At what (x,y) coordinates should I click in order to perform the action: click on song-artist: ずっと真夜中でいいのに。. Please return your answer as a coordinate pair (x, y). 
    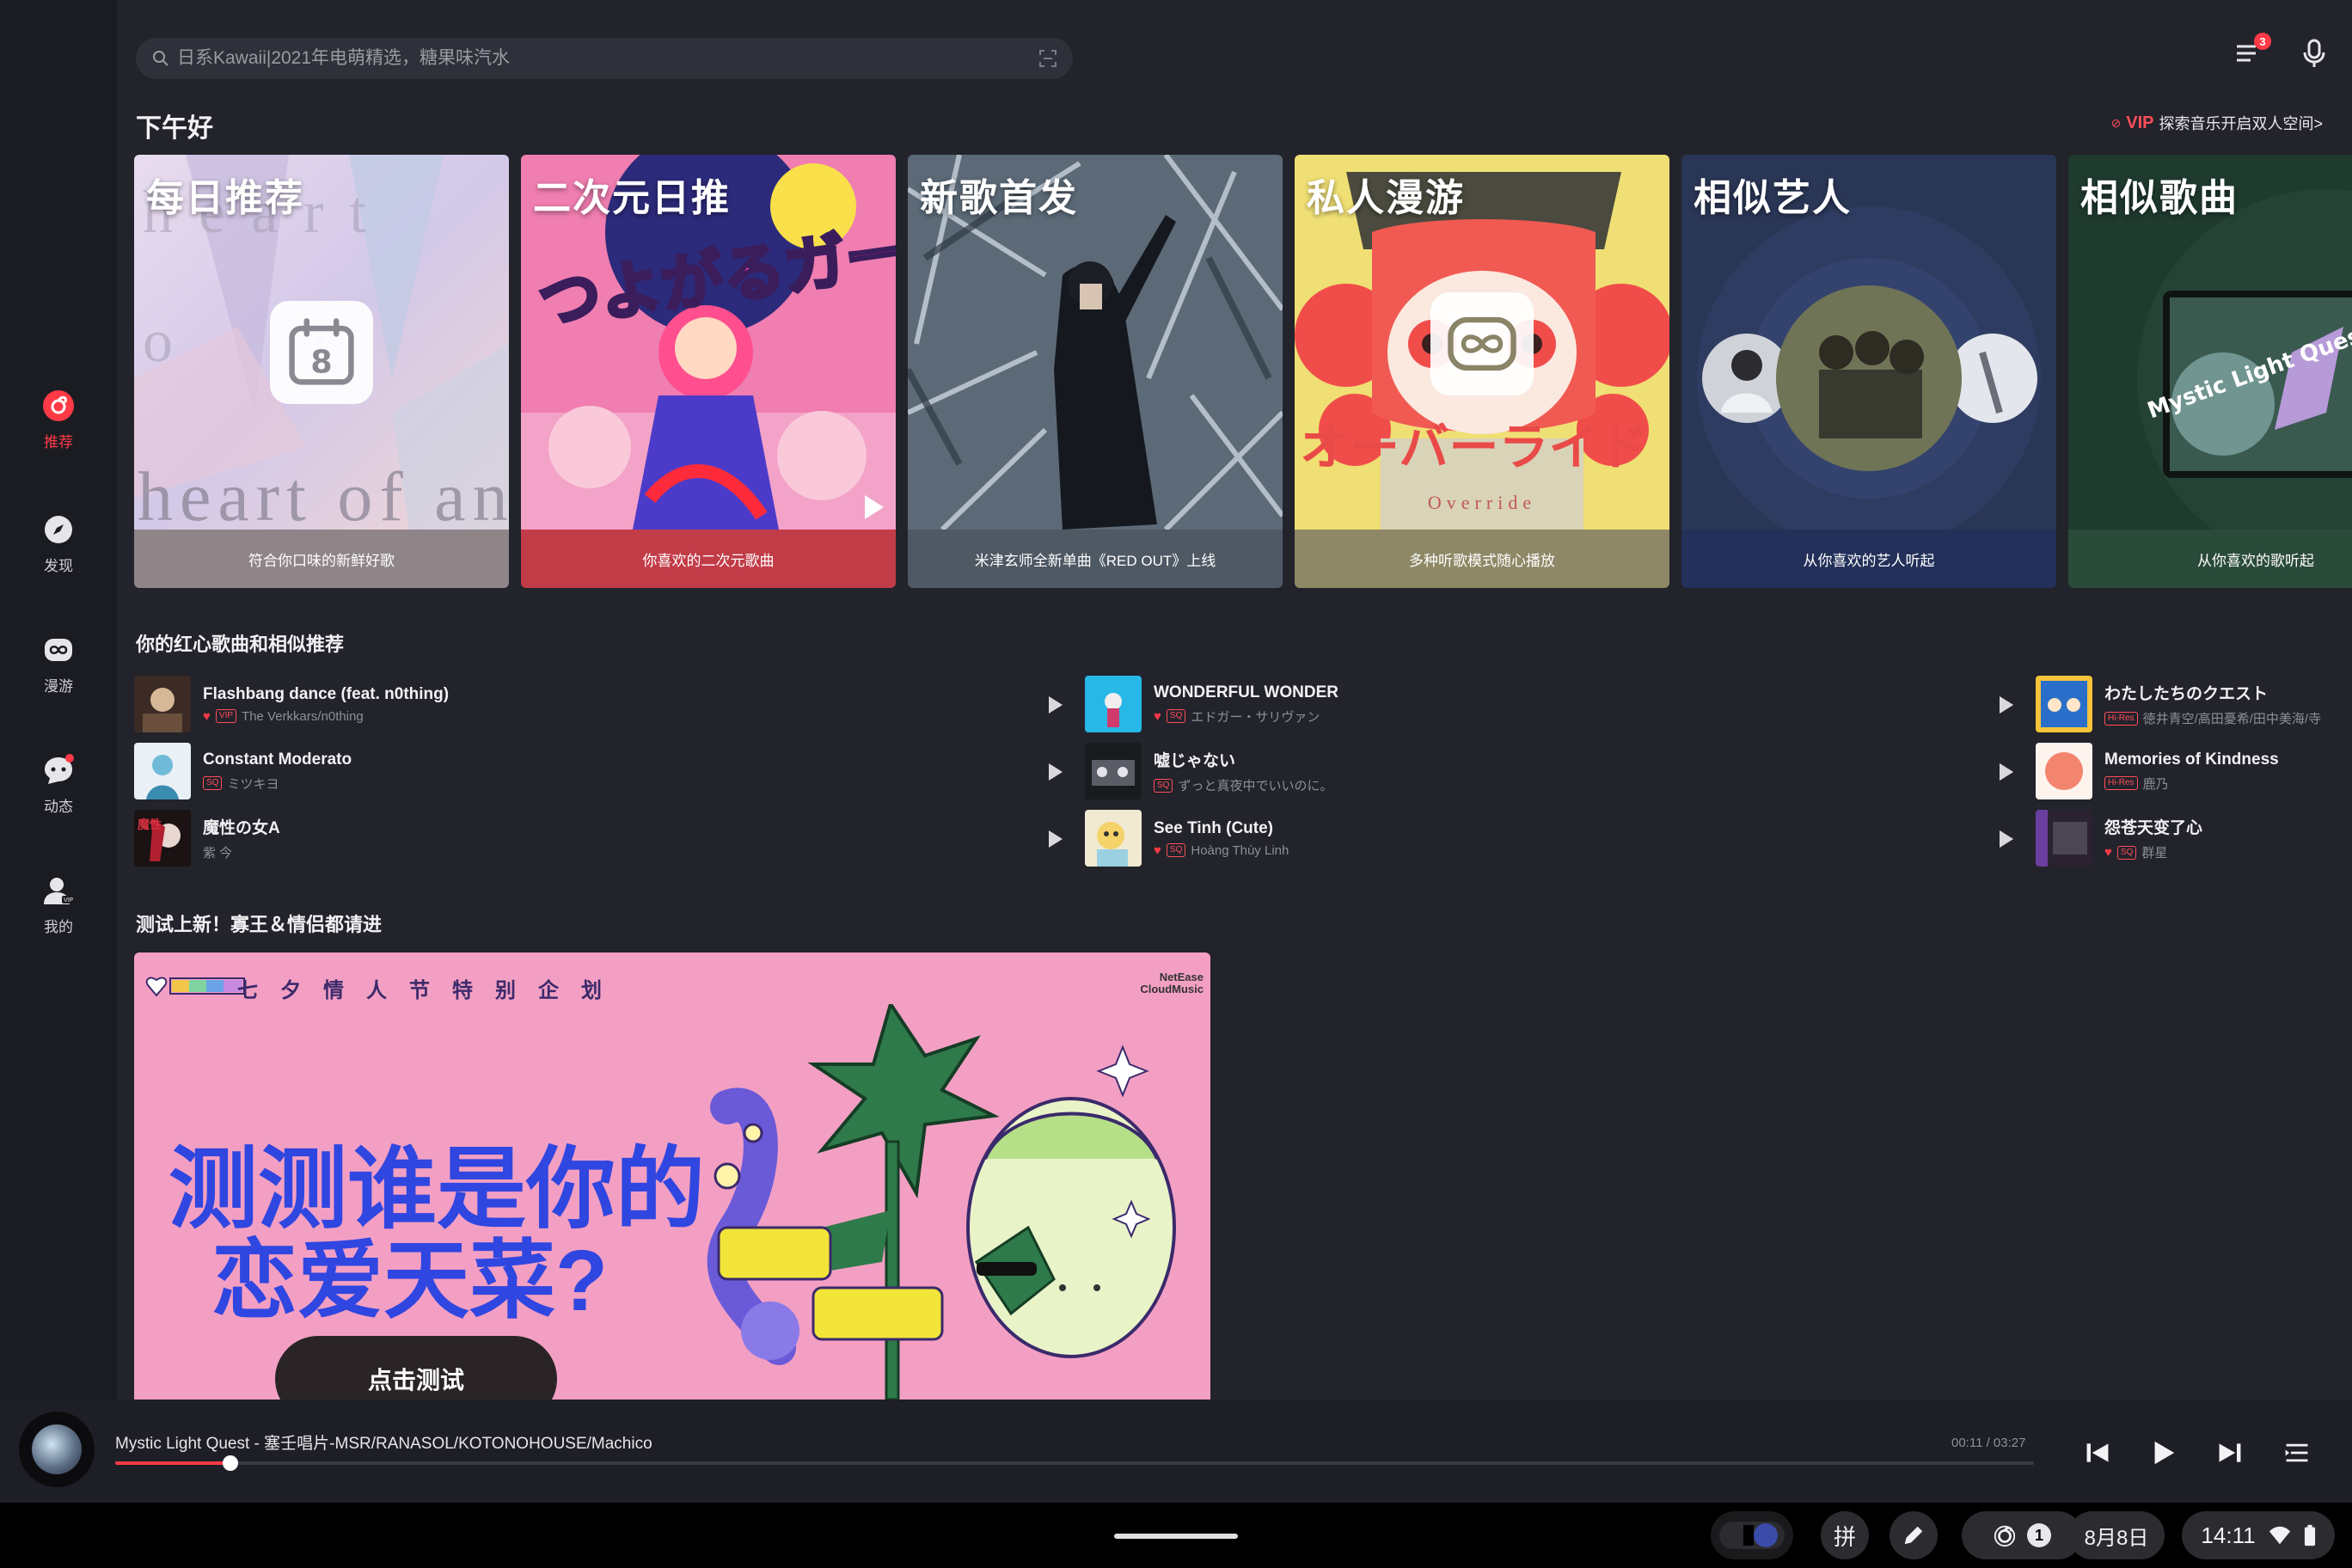
    Looking at the image, I should click on (1255, 786).